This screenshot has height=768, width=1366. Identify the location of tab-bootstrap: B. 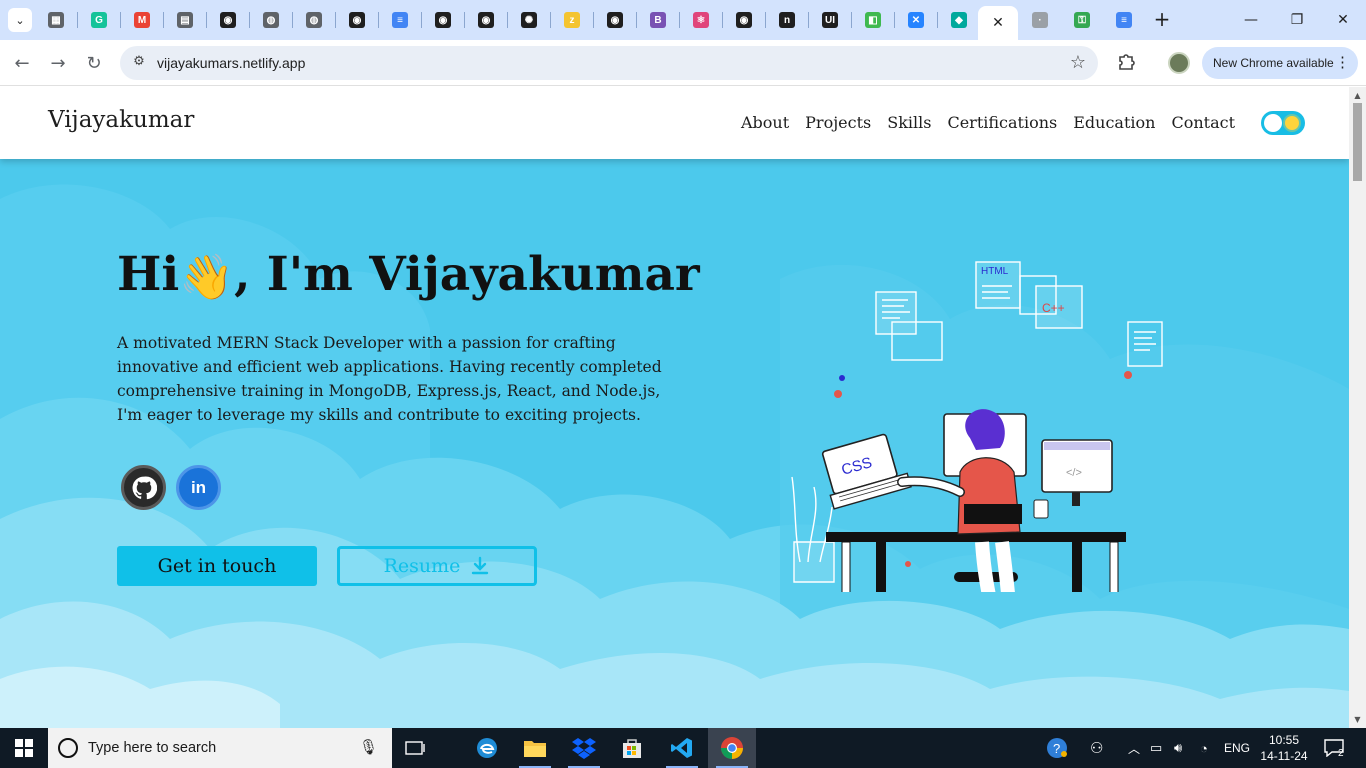
(658, 20).